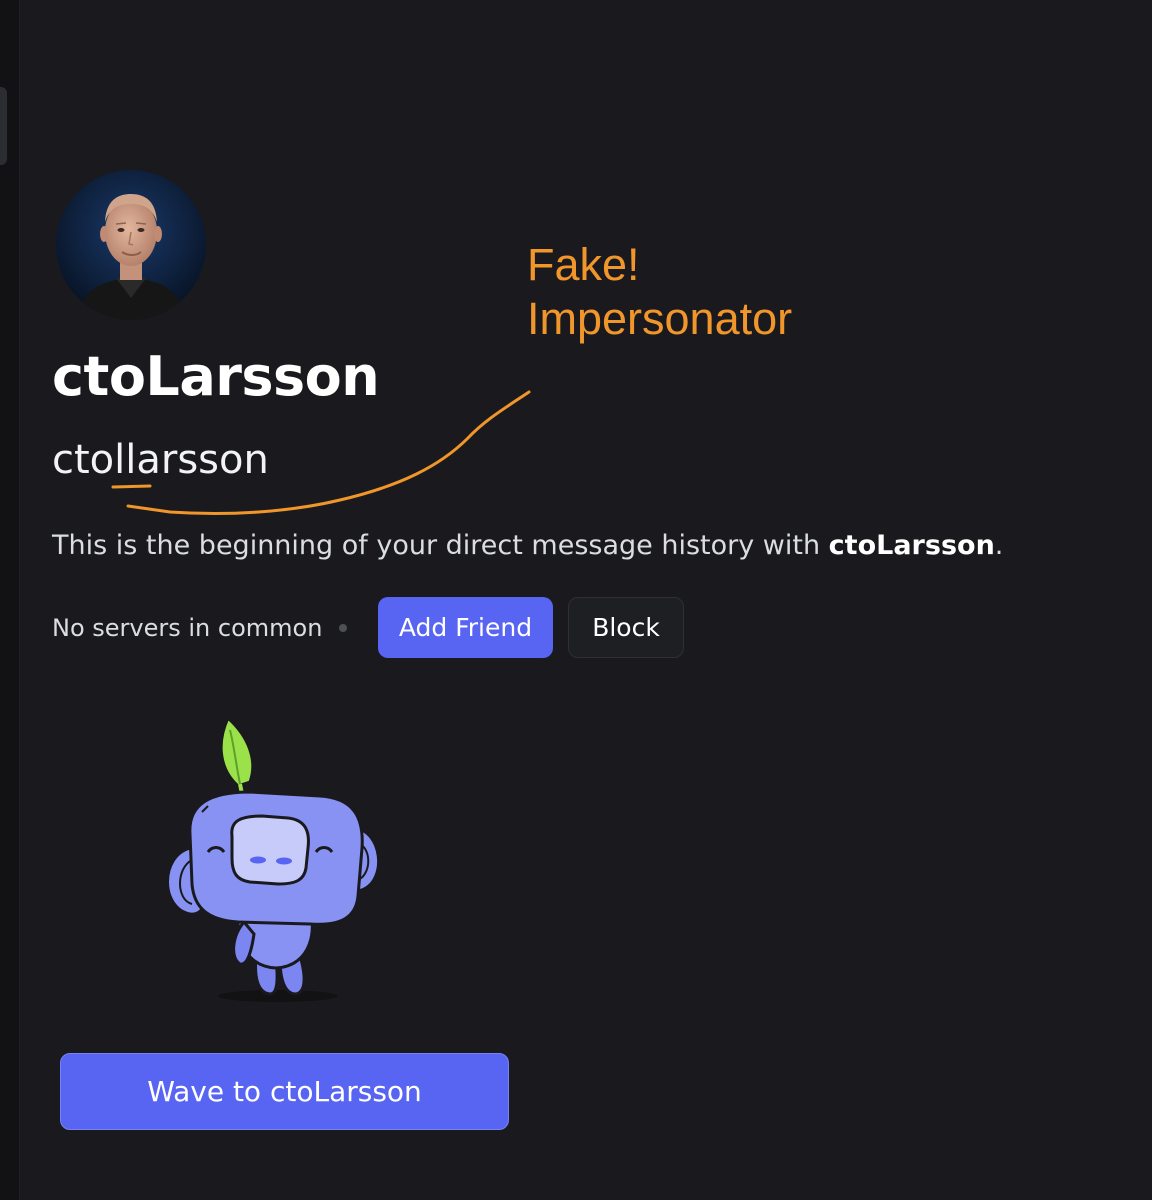  I want to click on wave-button: Wave to ctoLarsson, so click(284, 1091).